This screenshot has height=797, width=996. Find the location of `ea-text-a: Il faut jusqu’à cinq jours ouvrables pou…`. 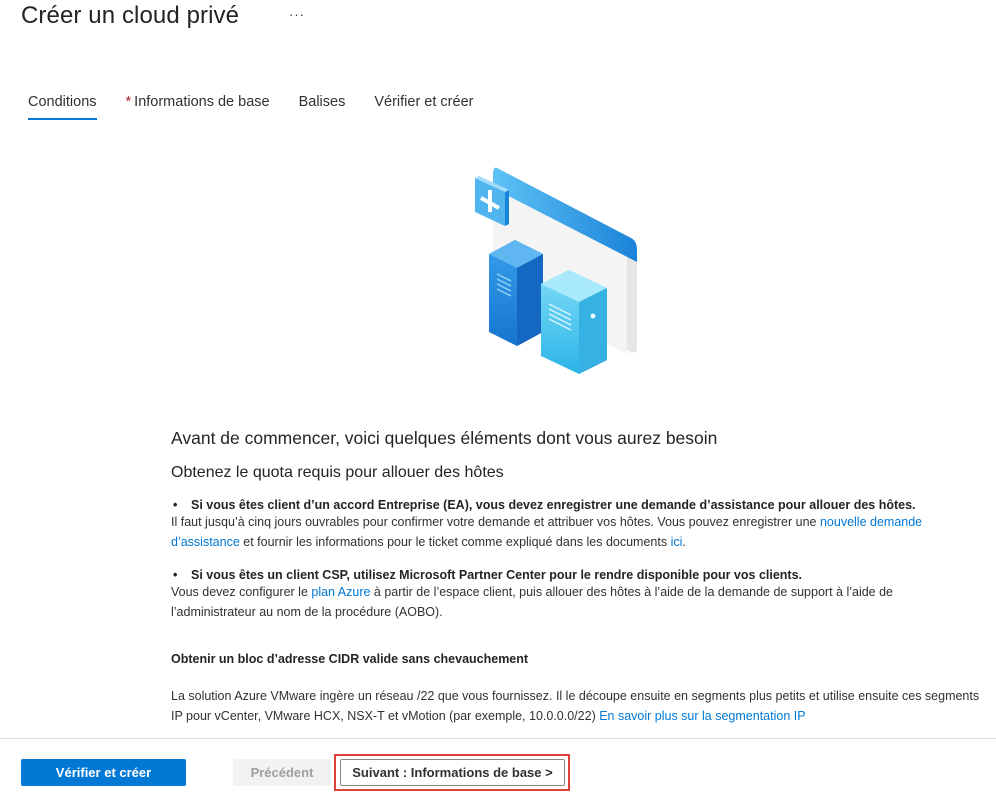

ea-text-a: Il faut jusqu’à cinq jours ouvrables pou… is located at coordinates (495, 522).